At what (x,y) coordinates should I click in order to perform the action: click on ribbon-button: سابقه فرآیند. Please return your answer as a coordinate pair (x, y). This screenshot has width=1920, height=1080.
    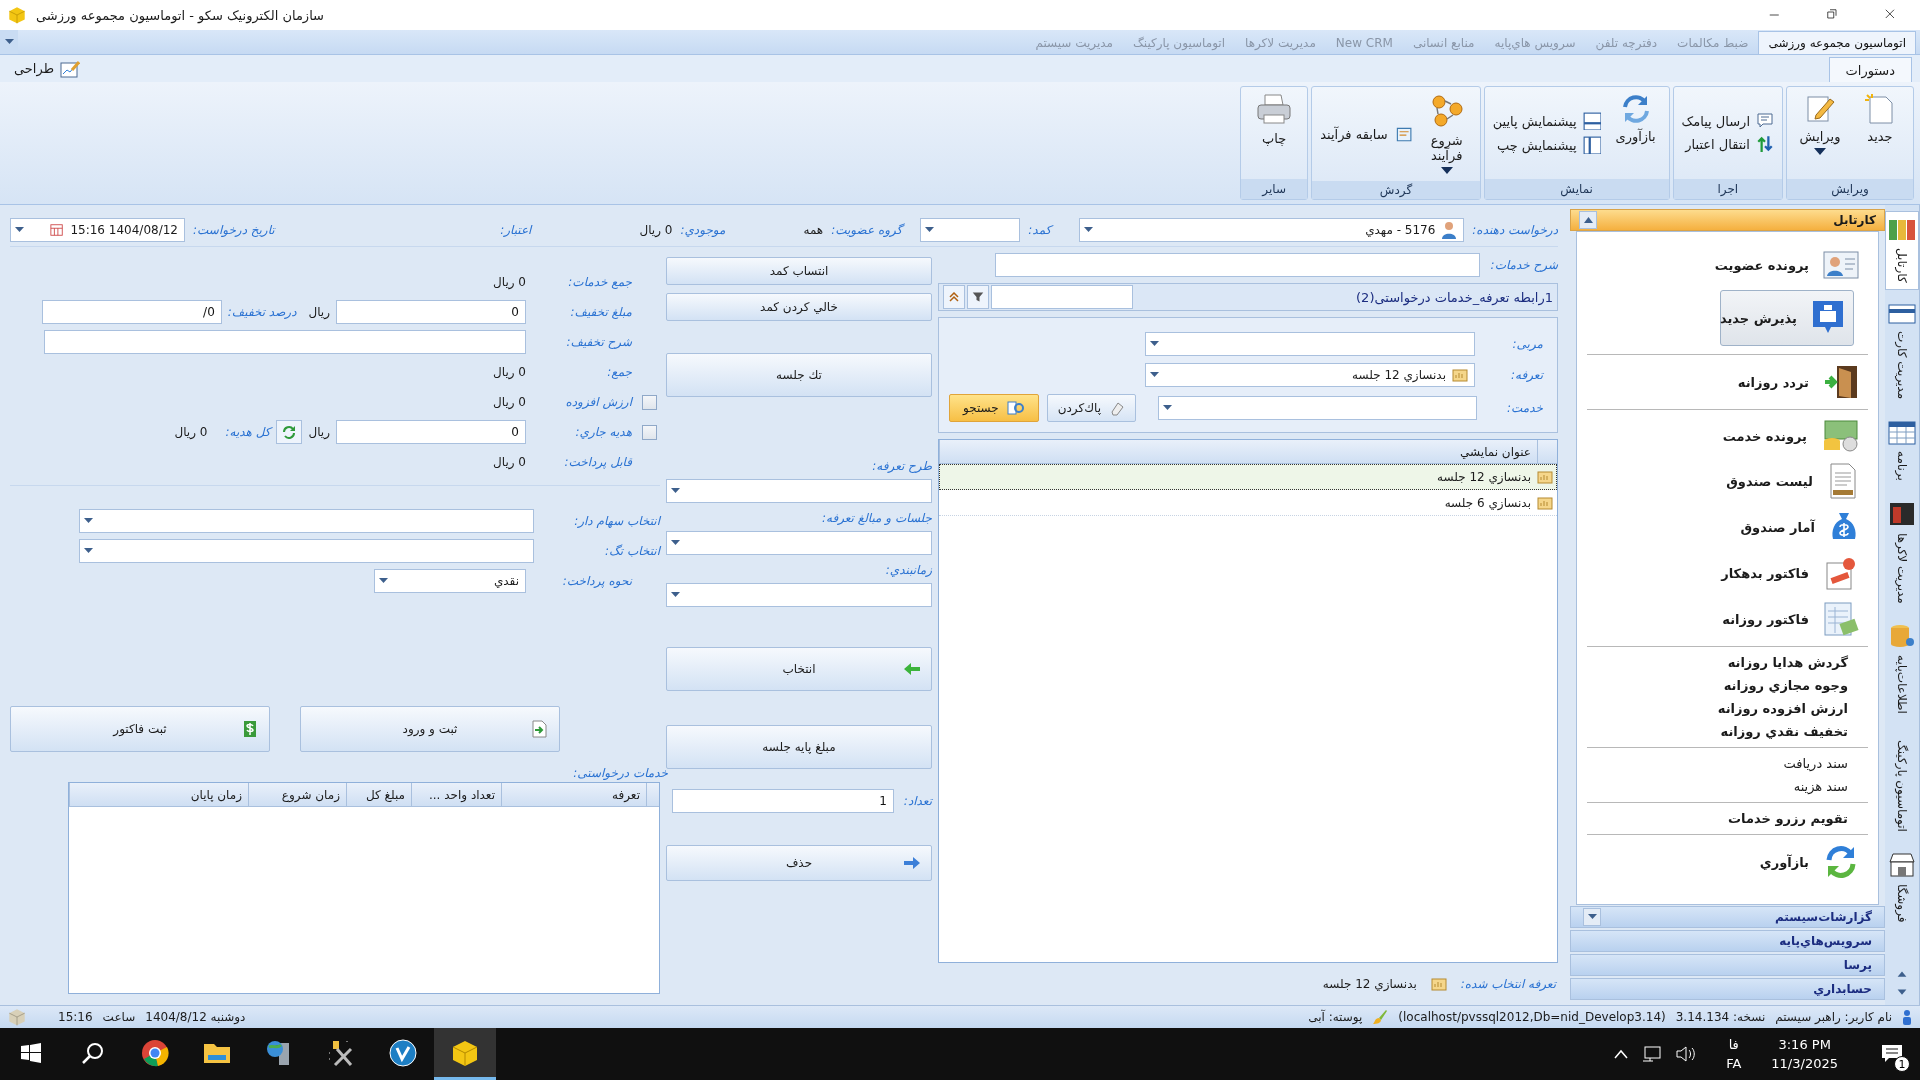
    Looking at the image, I should click on (1366, 134).